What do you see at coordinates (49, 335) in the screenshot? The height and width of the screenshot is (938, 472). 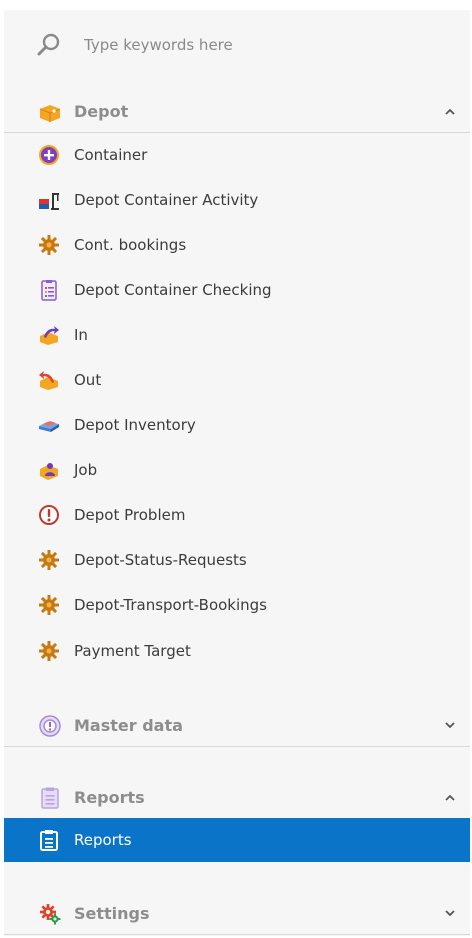 I see `in-arrow-icon` at bounding box center [49, 335].